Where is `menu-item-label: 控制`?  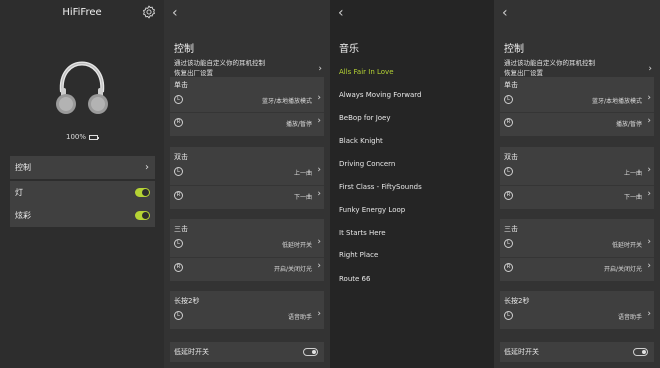
menu-item-label: 控制 is located at coordinates (23, 167).